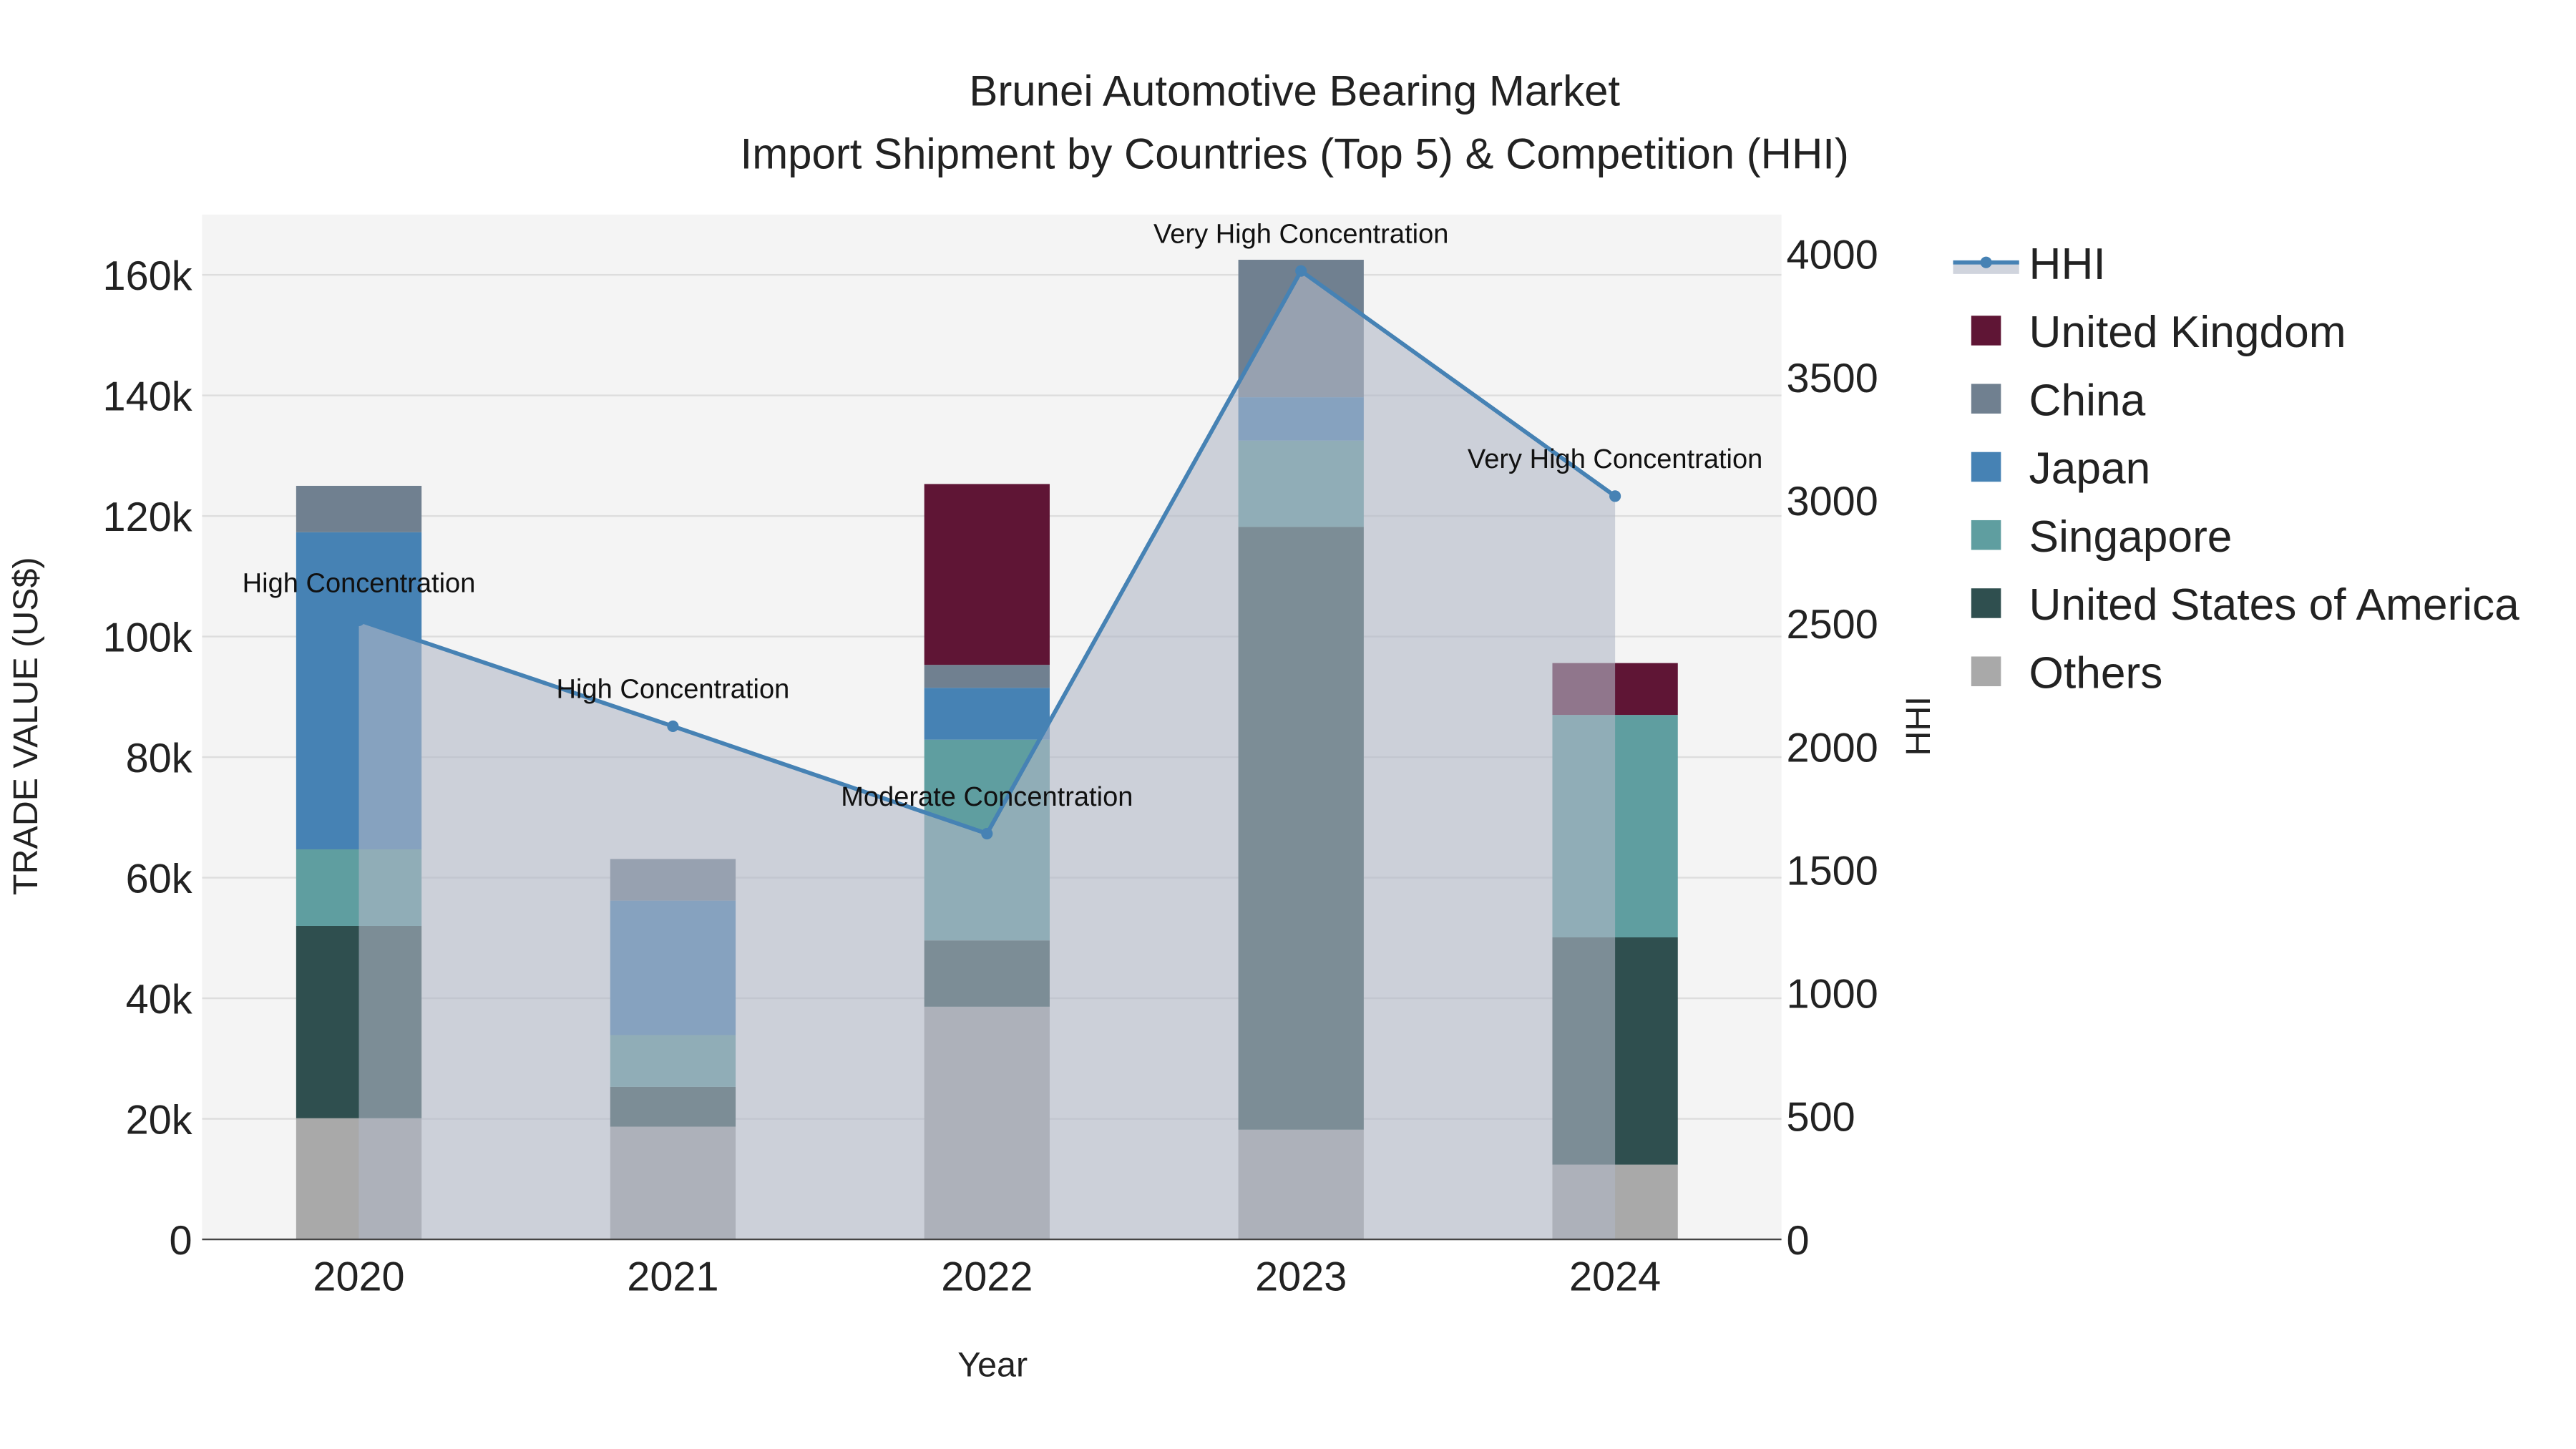 This screenshot has width=2576, height=1449. I want to click on x-tick-label: 2023, so click(1301, 1277).